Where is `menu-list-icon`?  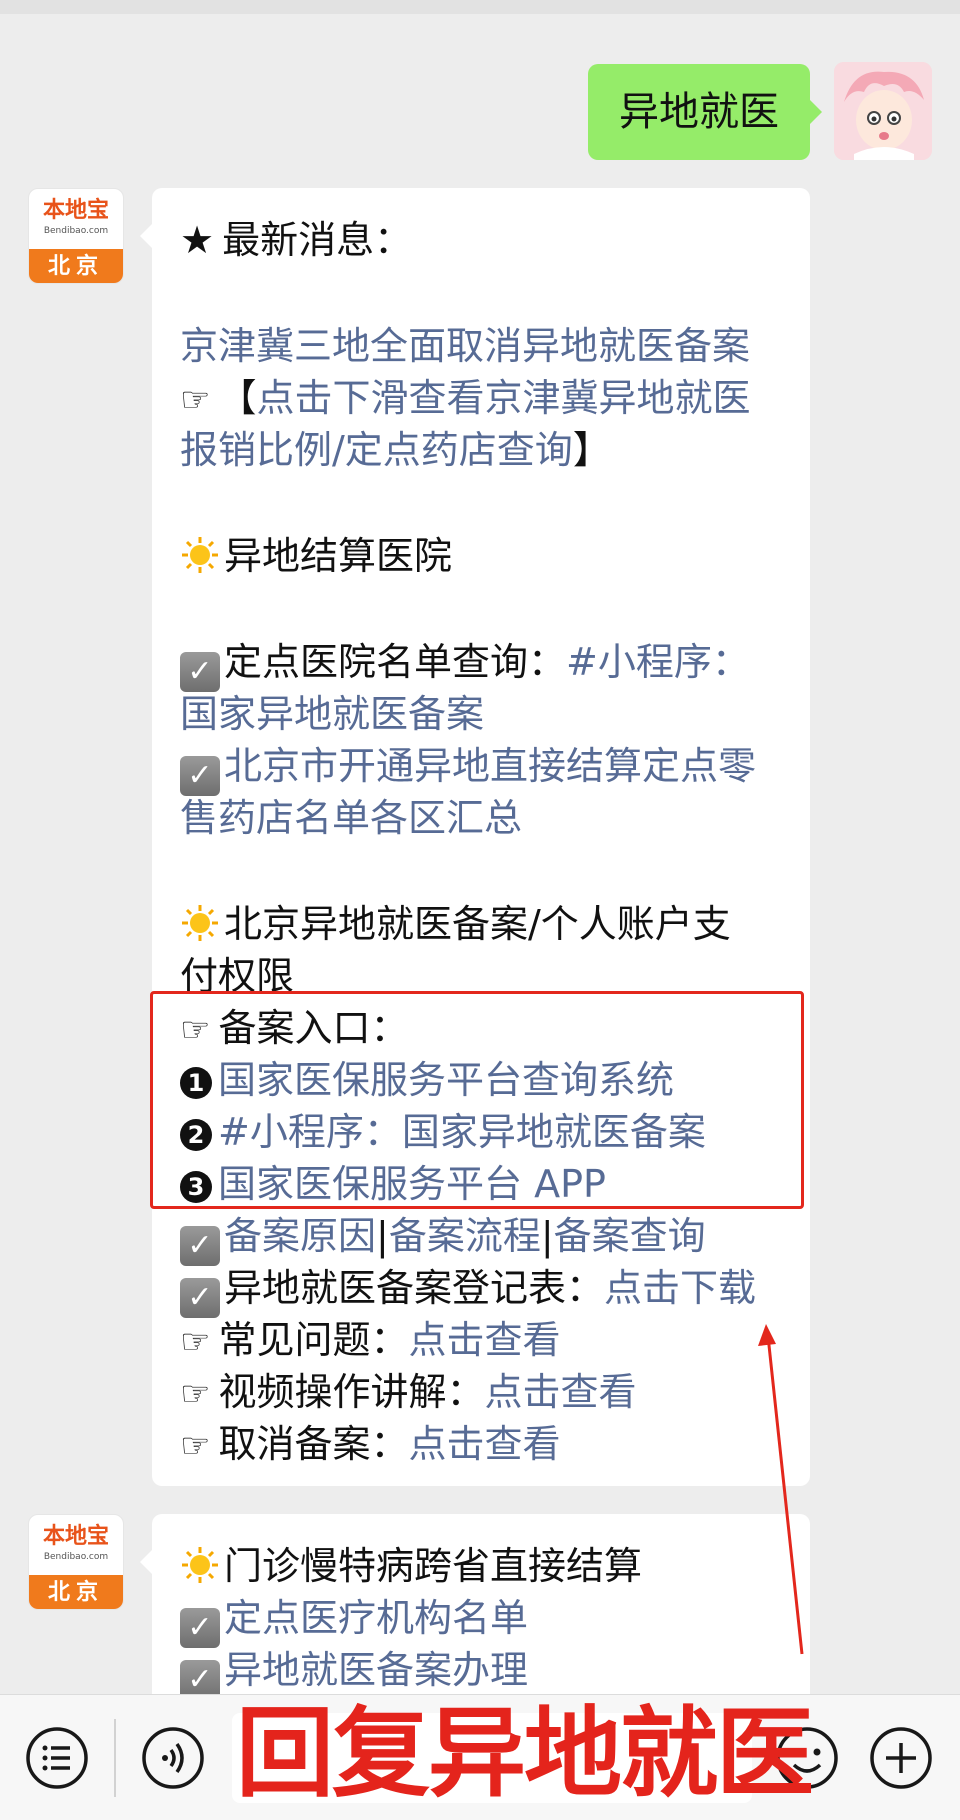
menu-list-icon is located at coordinates (57, 1758).